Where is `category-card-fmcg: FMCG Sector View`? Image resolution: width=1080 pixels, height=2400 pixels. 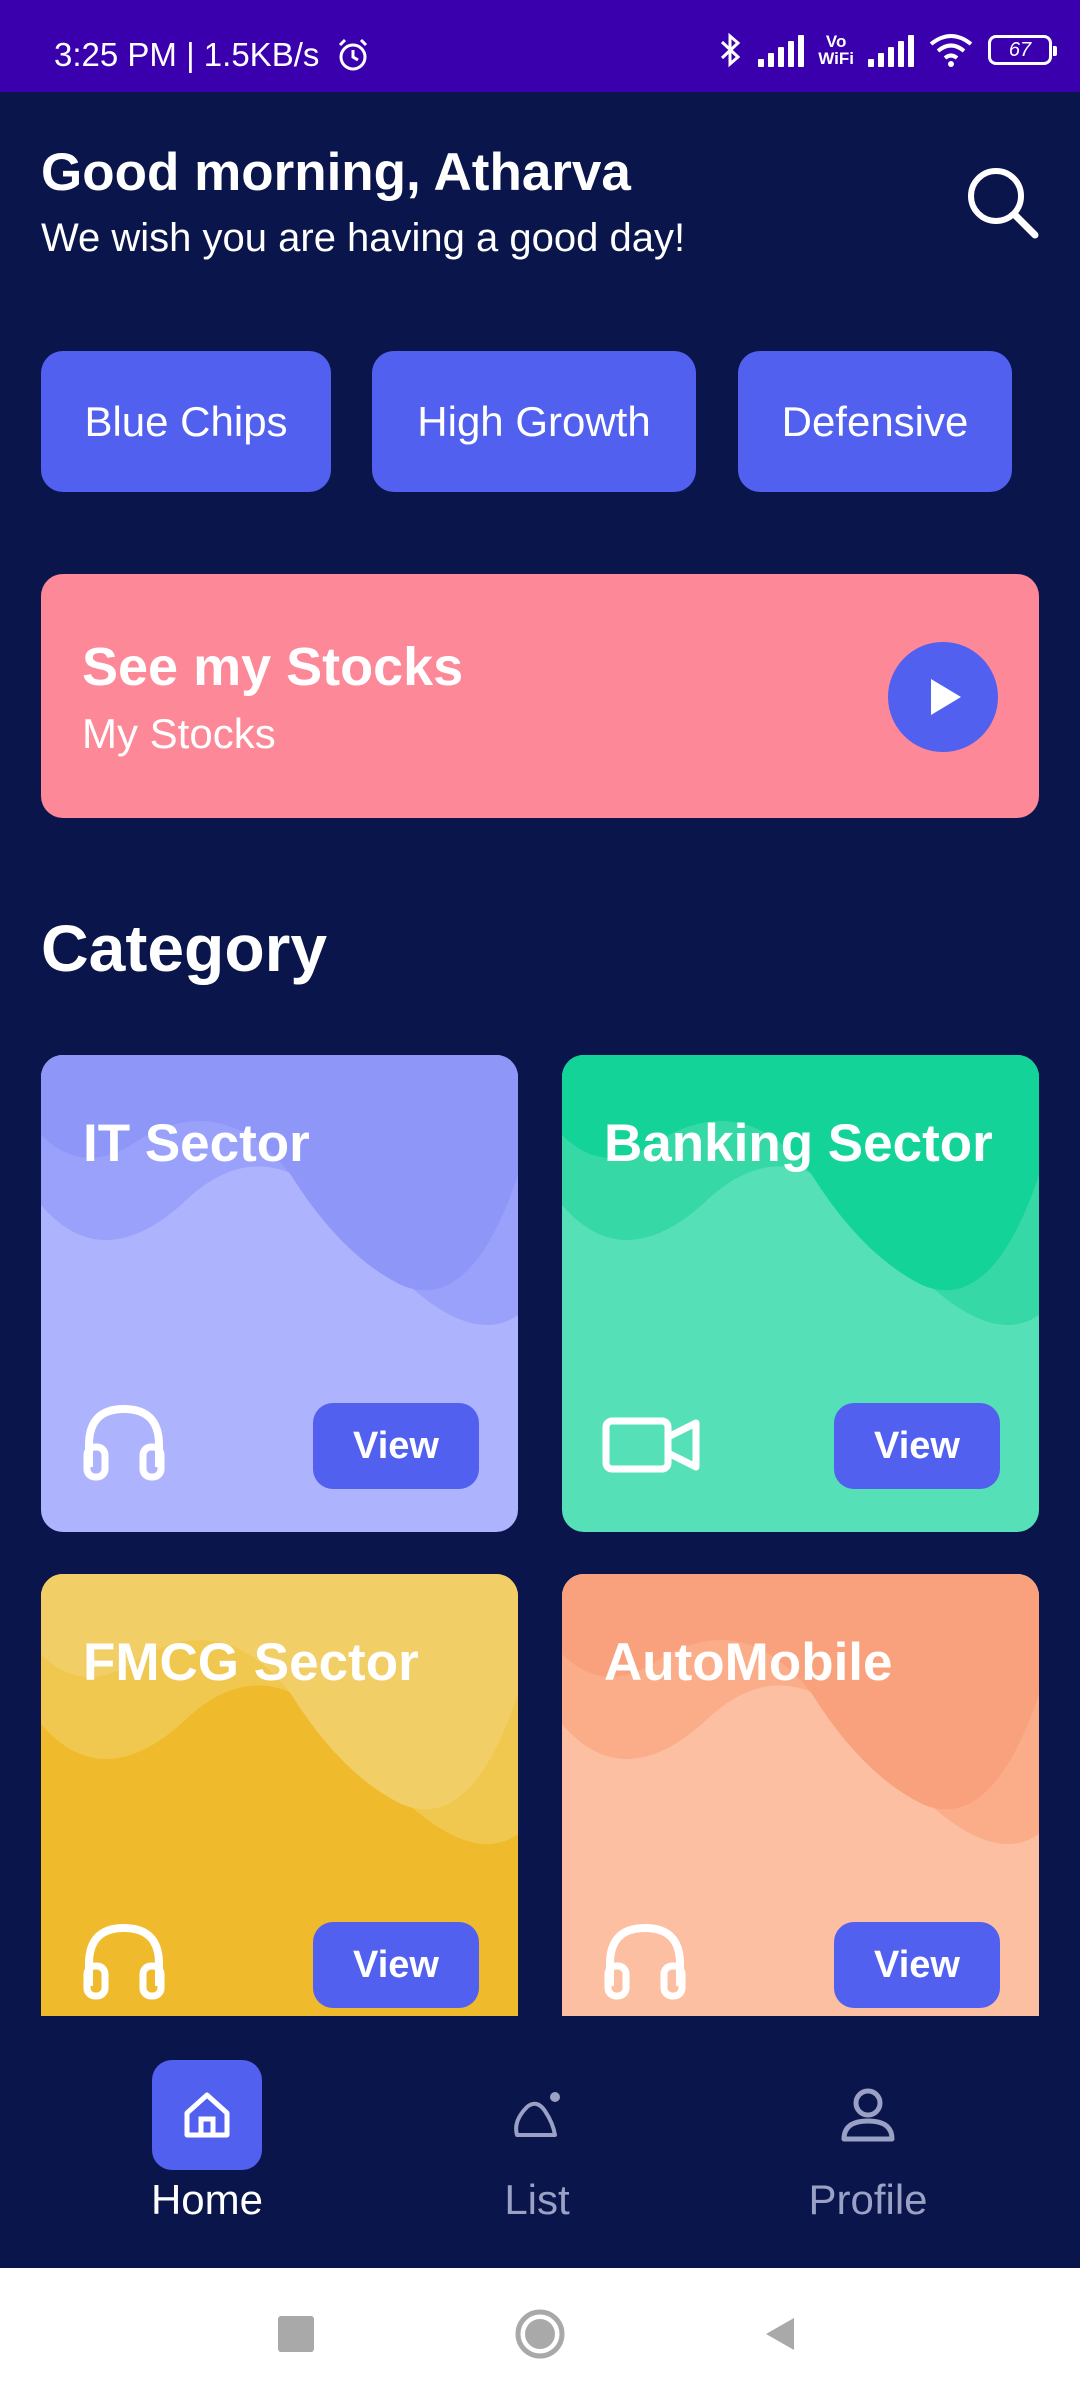
category-card-fmcg: FMCG Sector View is located at coordinates (279, 1796).